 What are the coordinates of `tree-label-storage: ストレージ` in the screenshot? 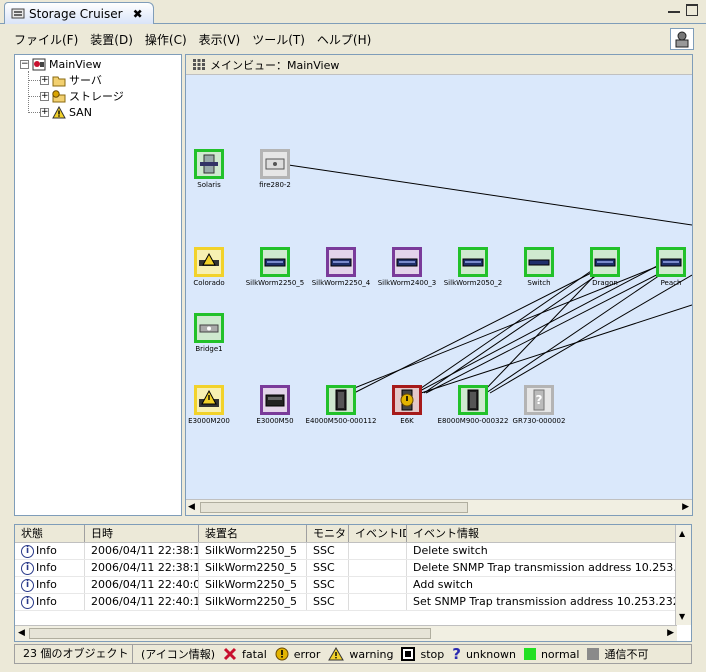 It's located at (96, 96).